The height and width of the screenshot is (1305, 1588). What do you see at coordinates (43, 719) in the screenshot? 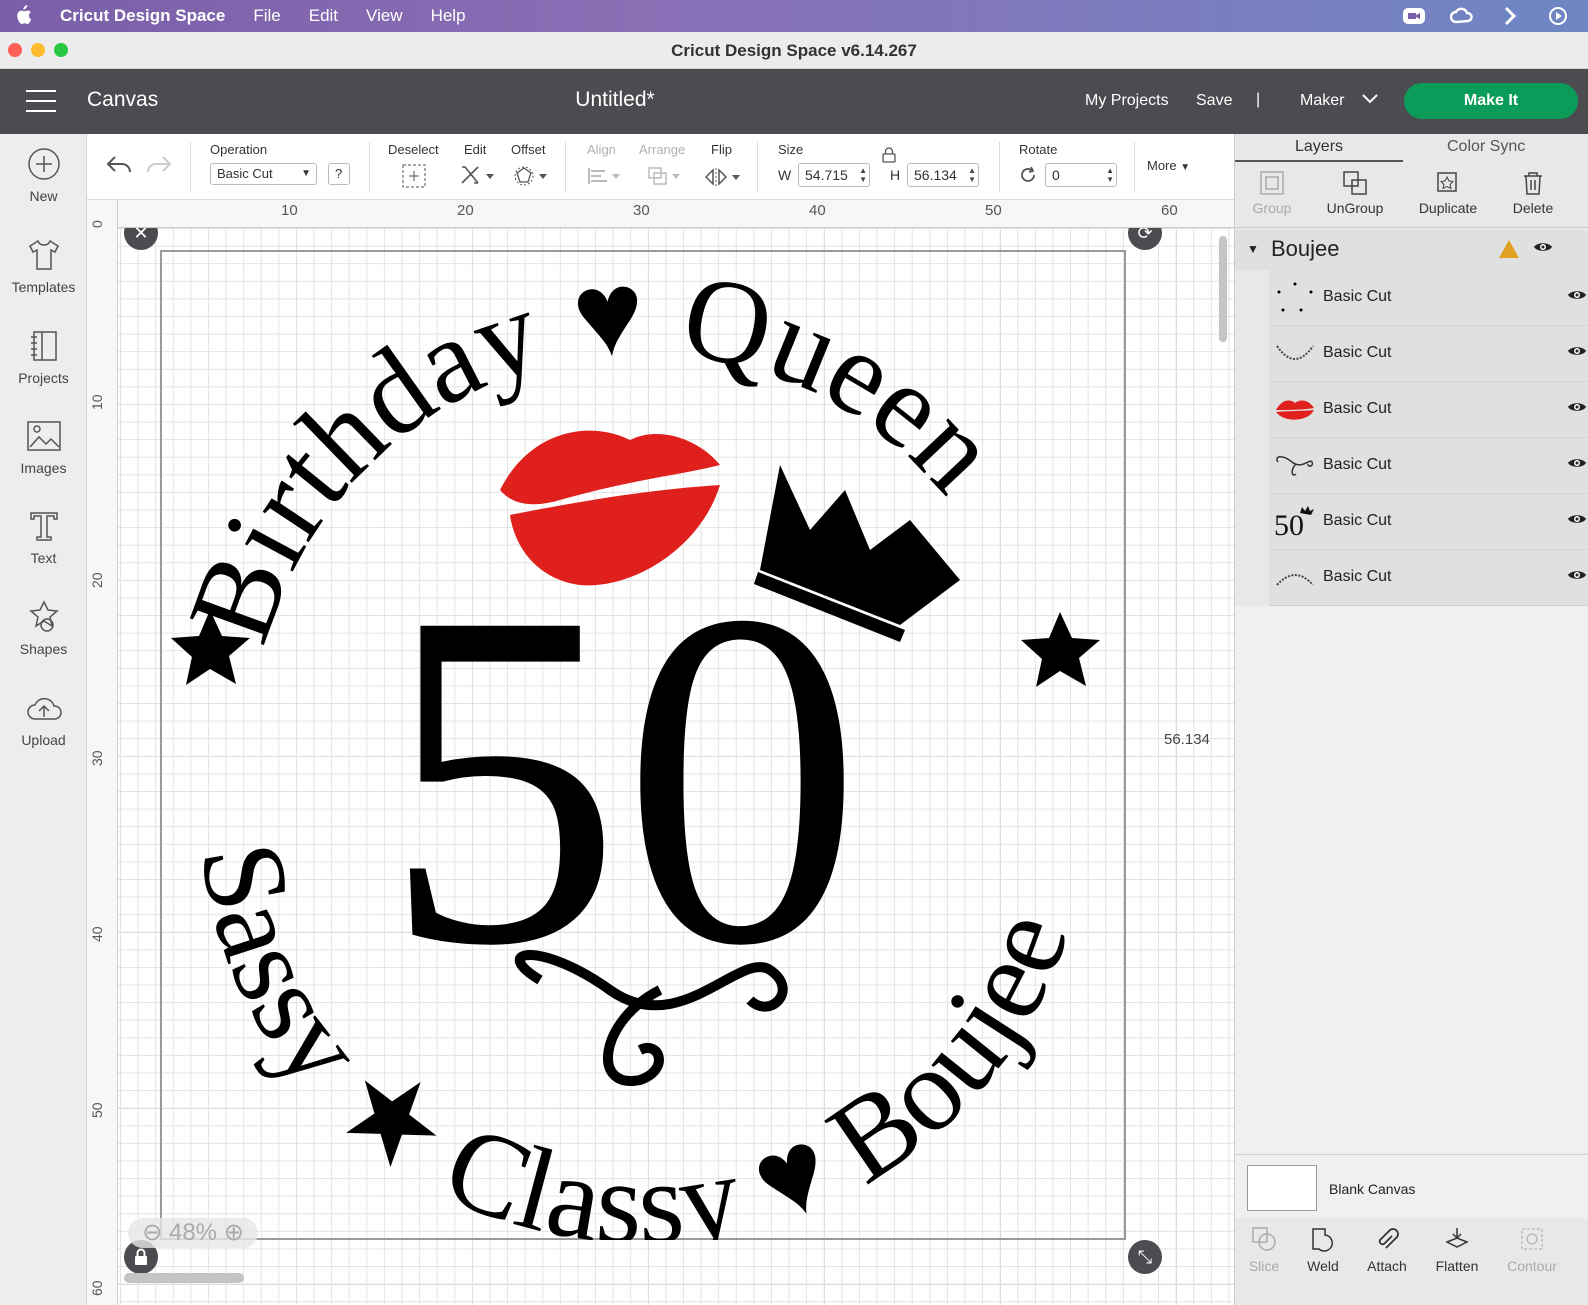
I see `sidebar-item-upload: Upload` at bounding box center [43, 719].